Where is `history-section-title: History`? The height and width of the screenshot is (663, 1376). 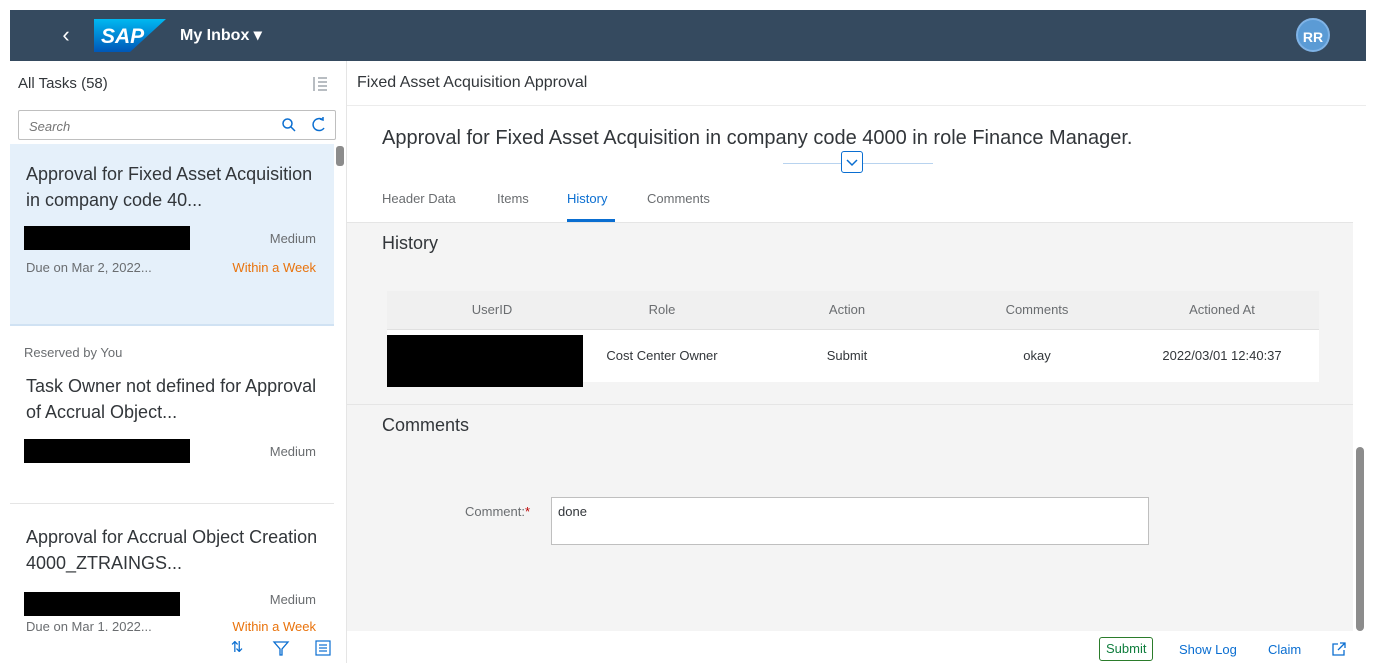
history-section-title: History is located at coordinates (410, 243).